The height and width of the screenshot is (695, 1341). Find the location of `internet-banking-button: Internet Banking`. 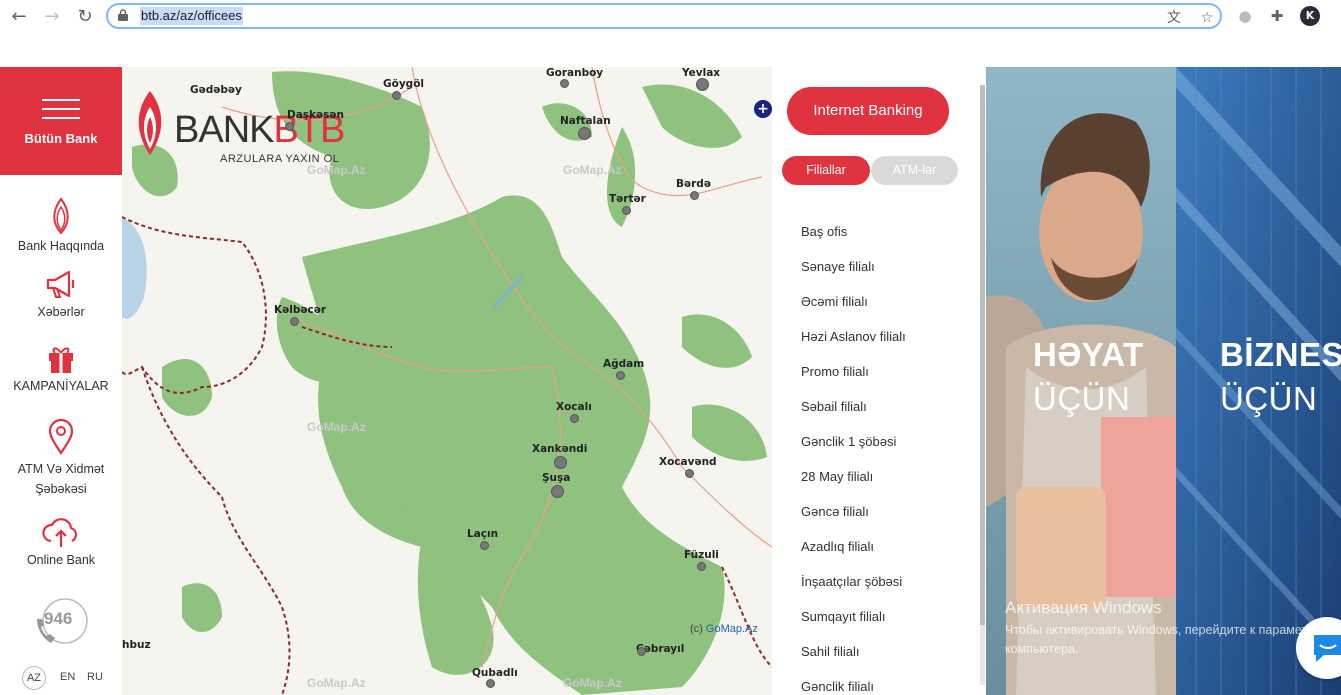

internet-banking-button: Internet Banking is located at coordinates (868, 111).